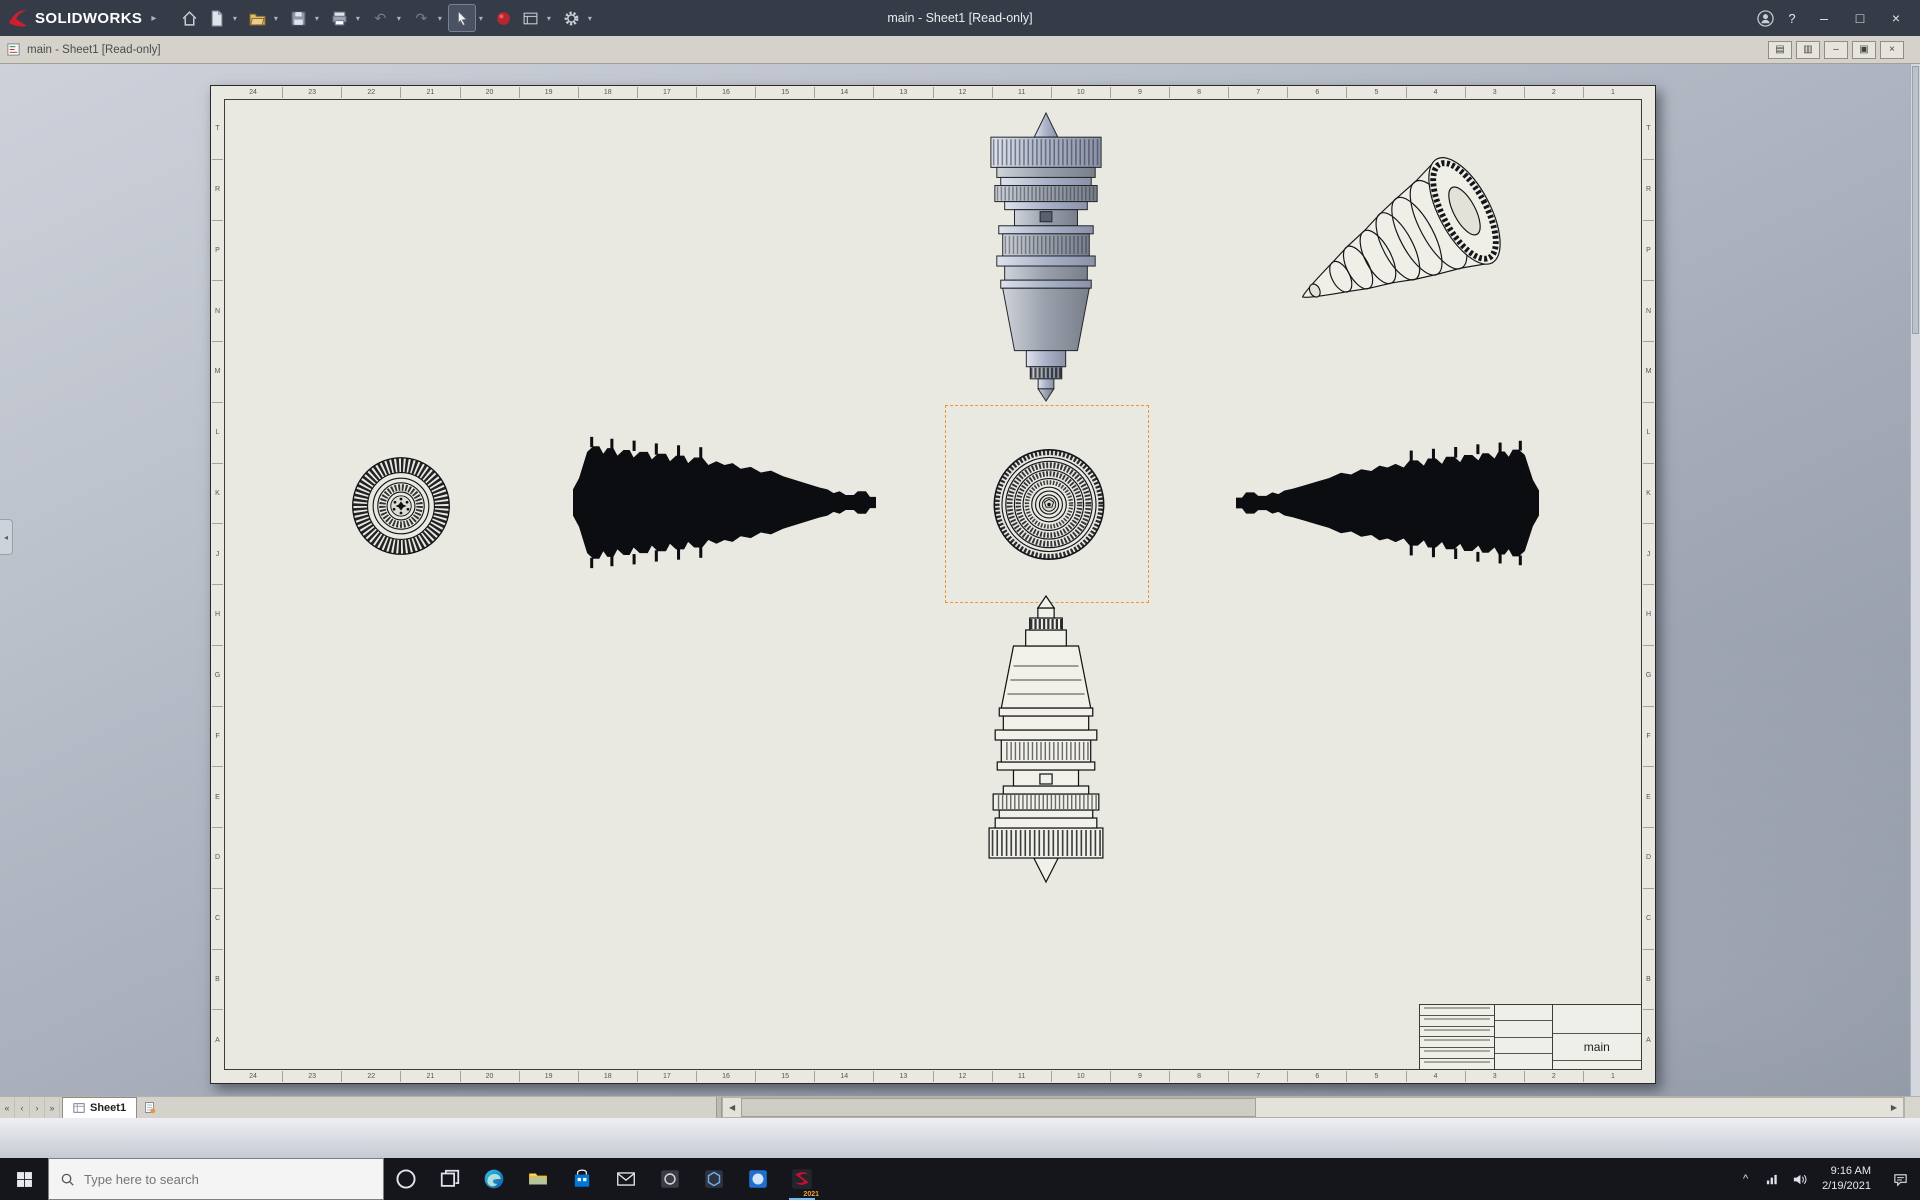 This screenshot has width=1920, height=1200. What do you see at coordinates (380, 18) in the screenshot?
I see `undo-button: ↶` at bounding box center [380, 18].